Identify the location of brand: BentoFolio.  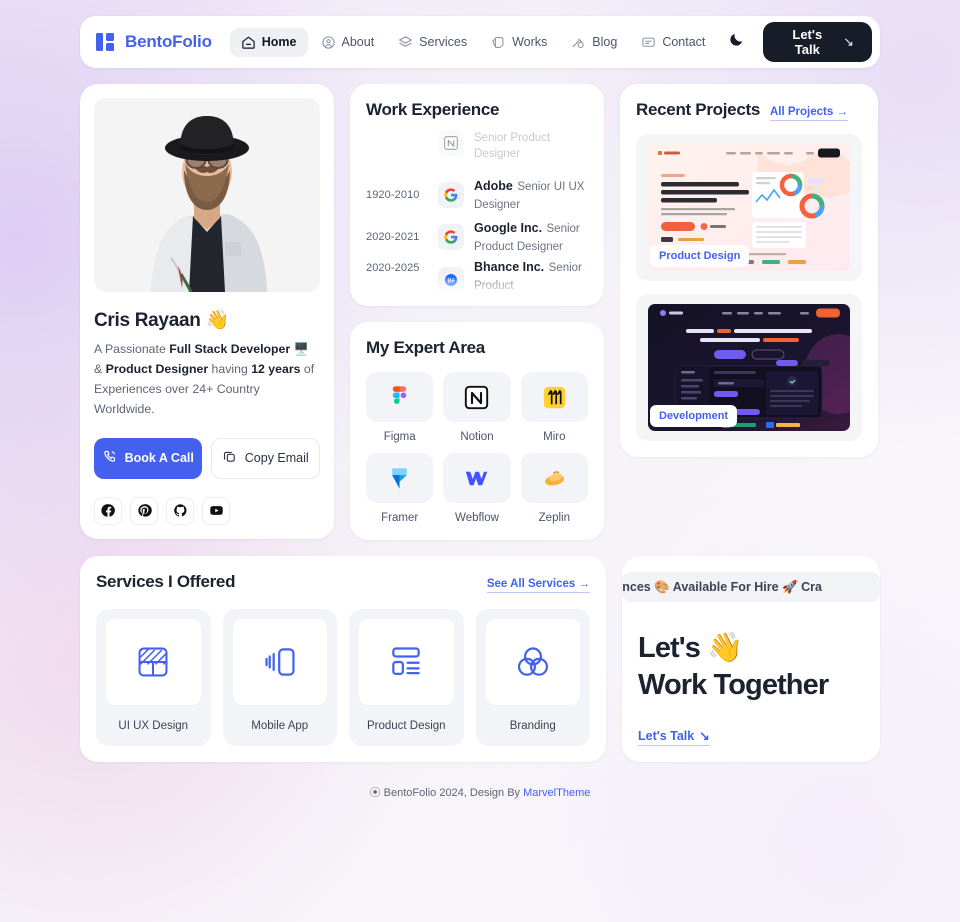
(154, 42).